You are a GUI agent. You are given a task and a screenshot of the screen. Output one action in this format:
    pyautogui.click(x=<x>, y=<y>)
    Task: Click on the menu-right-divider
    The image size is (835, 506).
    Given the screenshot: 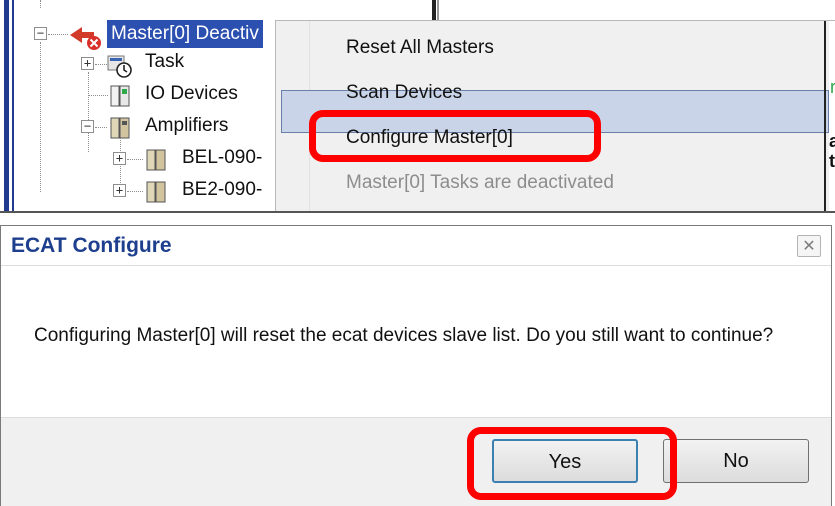 What is the action you would take?
    pyautogui.click(x=825, y=117)
    